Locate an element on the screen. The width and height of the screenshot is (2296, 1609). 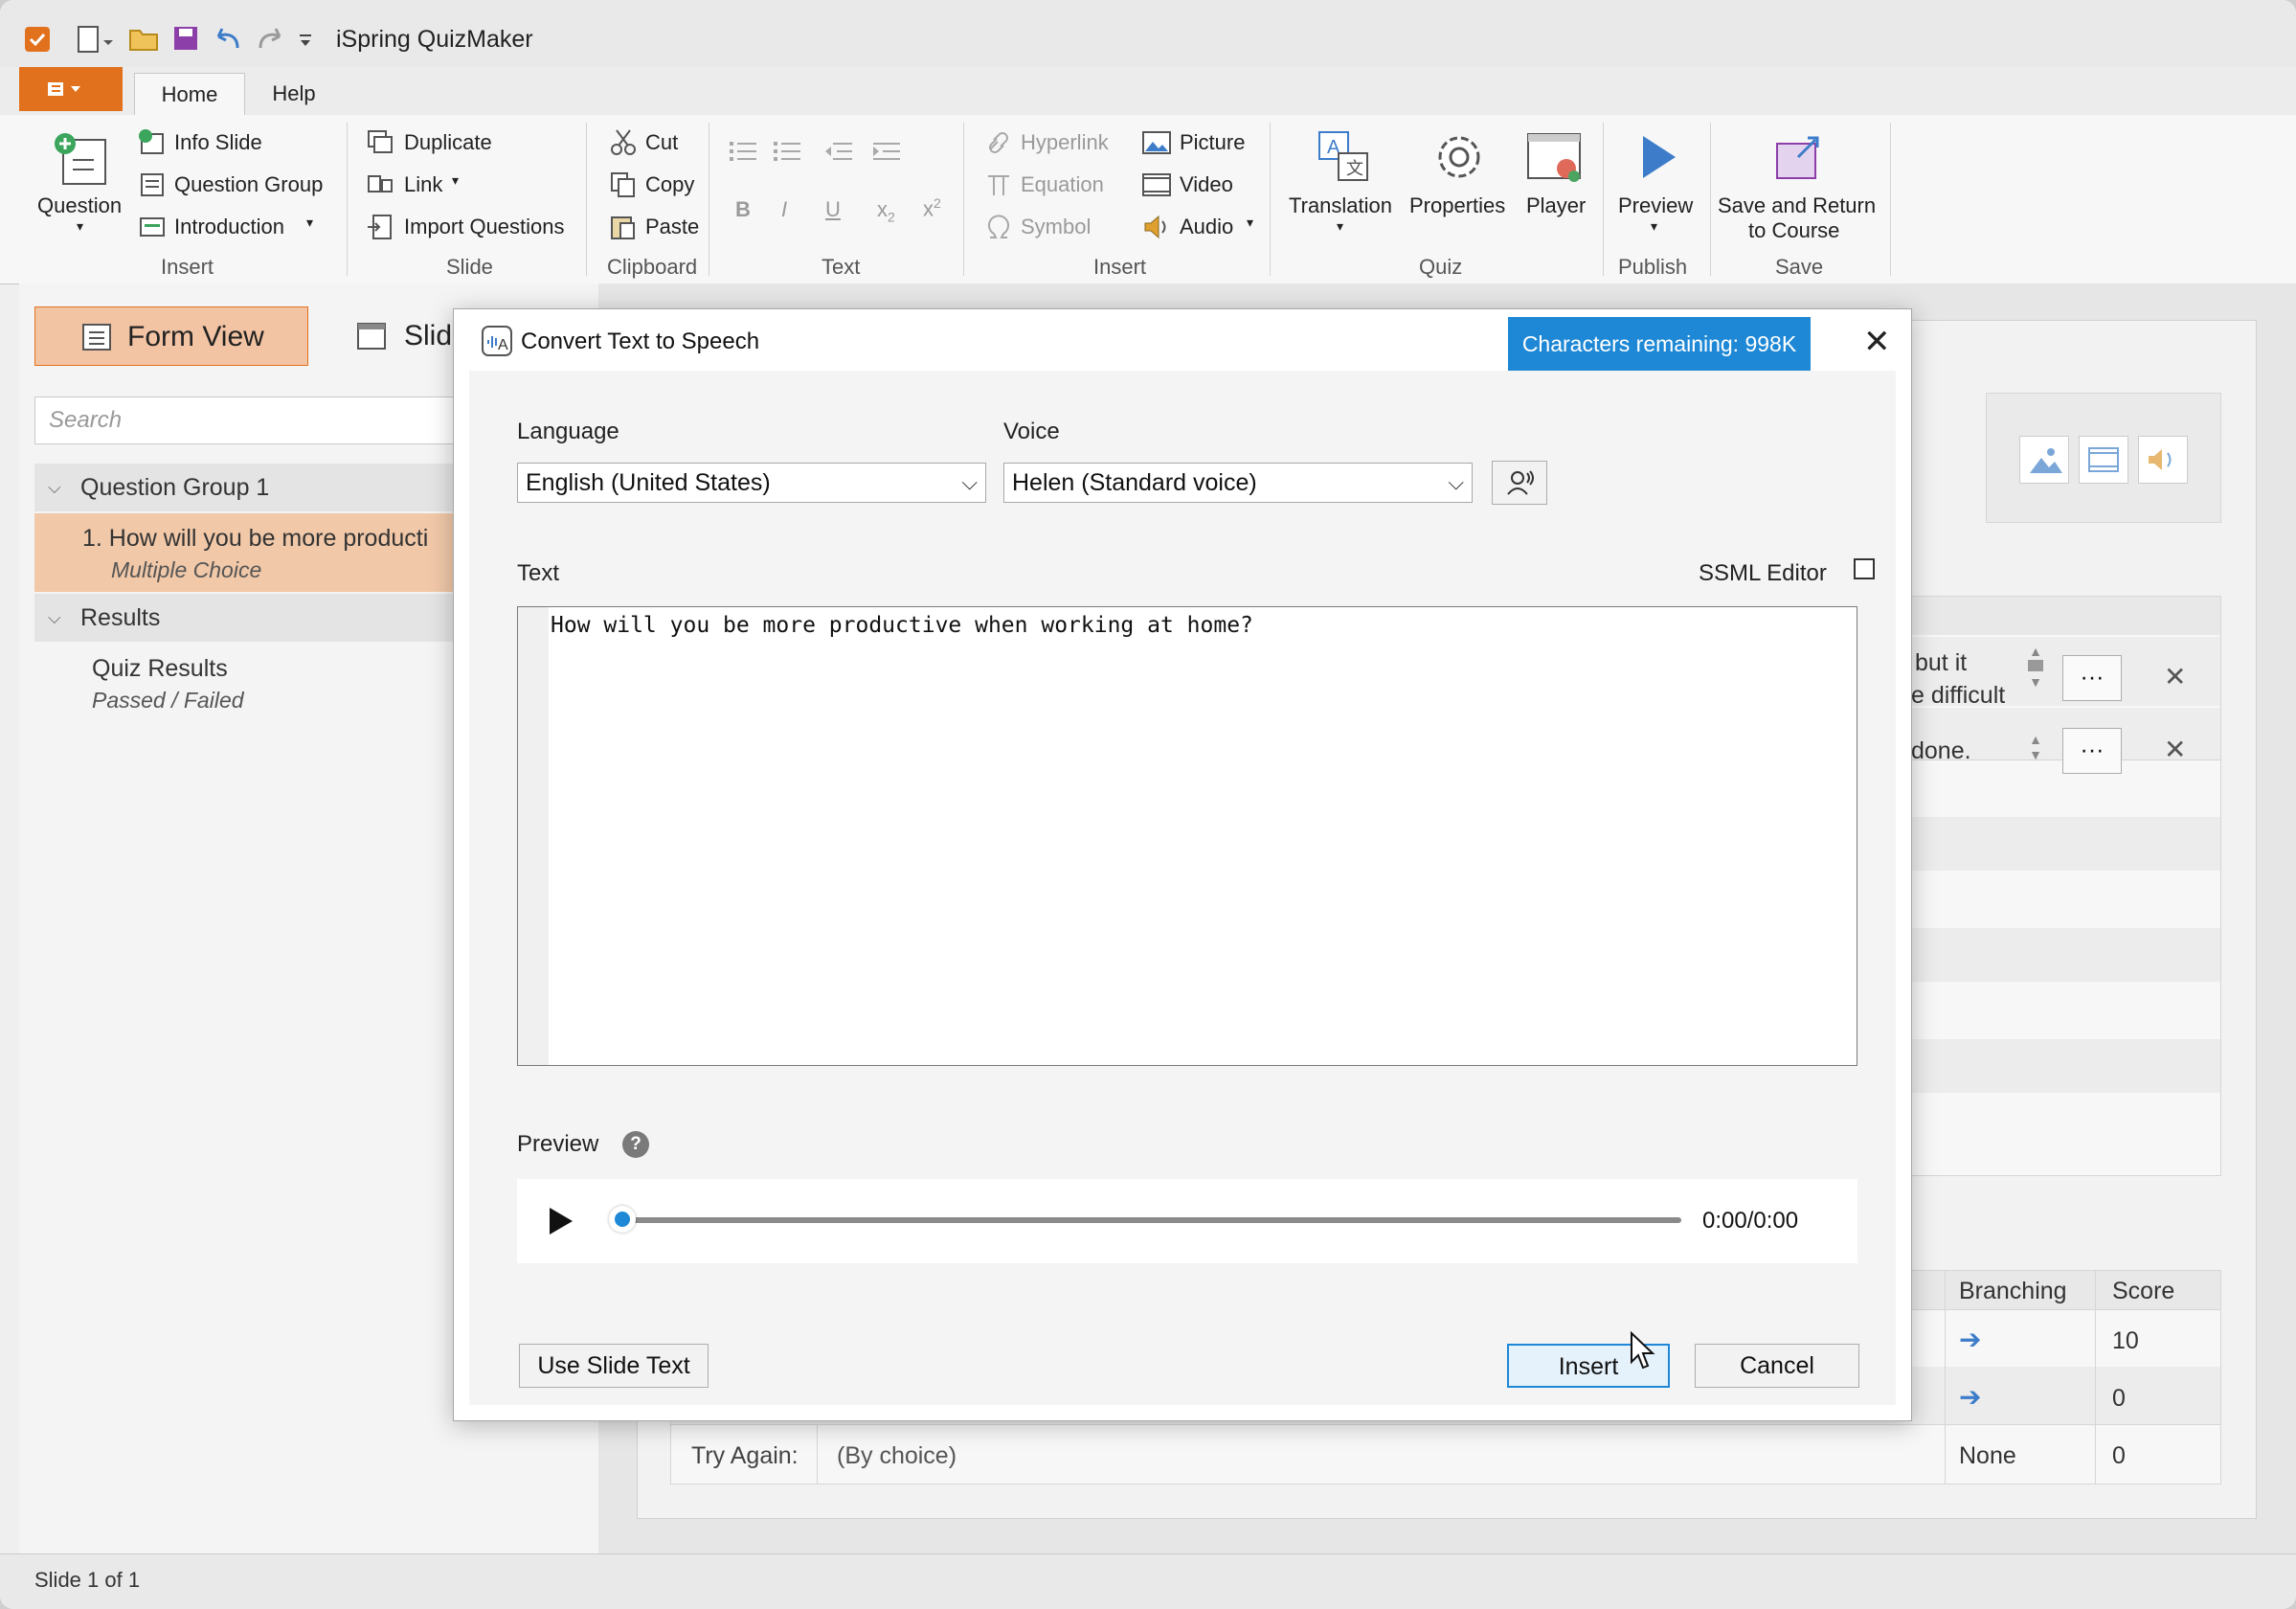
try-again-score: 0 is located at coordinates (2119, 1456).